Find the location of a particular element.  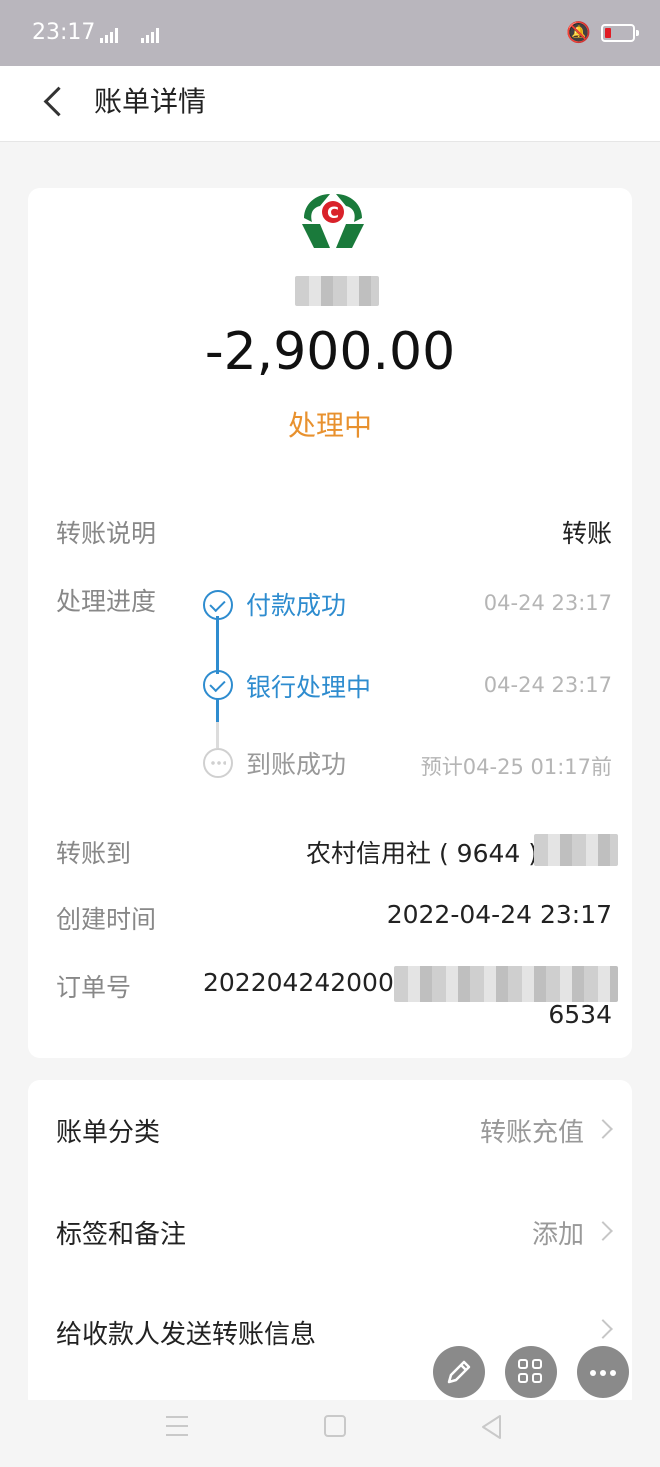

order-number-suffix: 6534 is located at coordinates (580, 1014).